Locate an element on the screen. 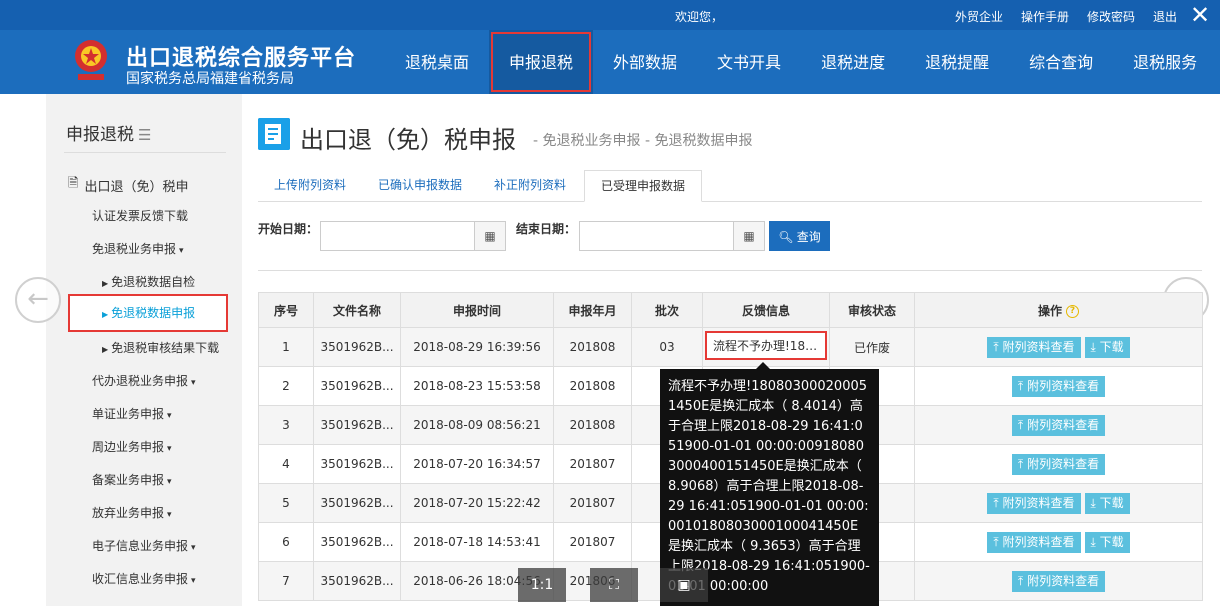  cell-time: 2018-08-09 08:56:21 is located at coordinates (477, 425).